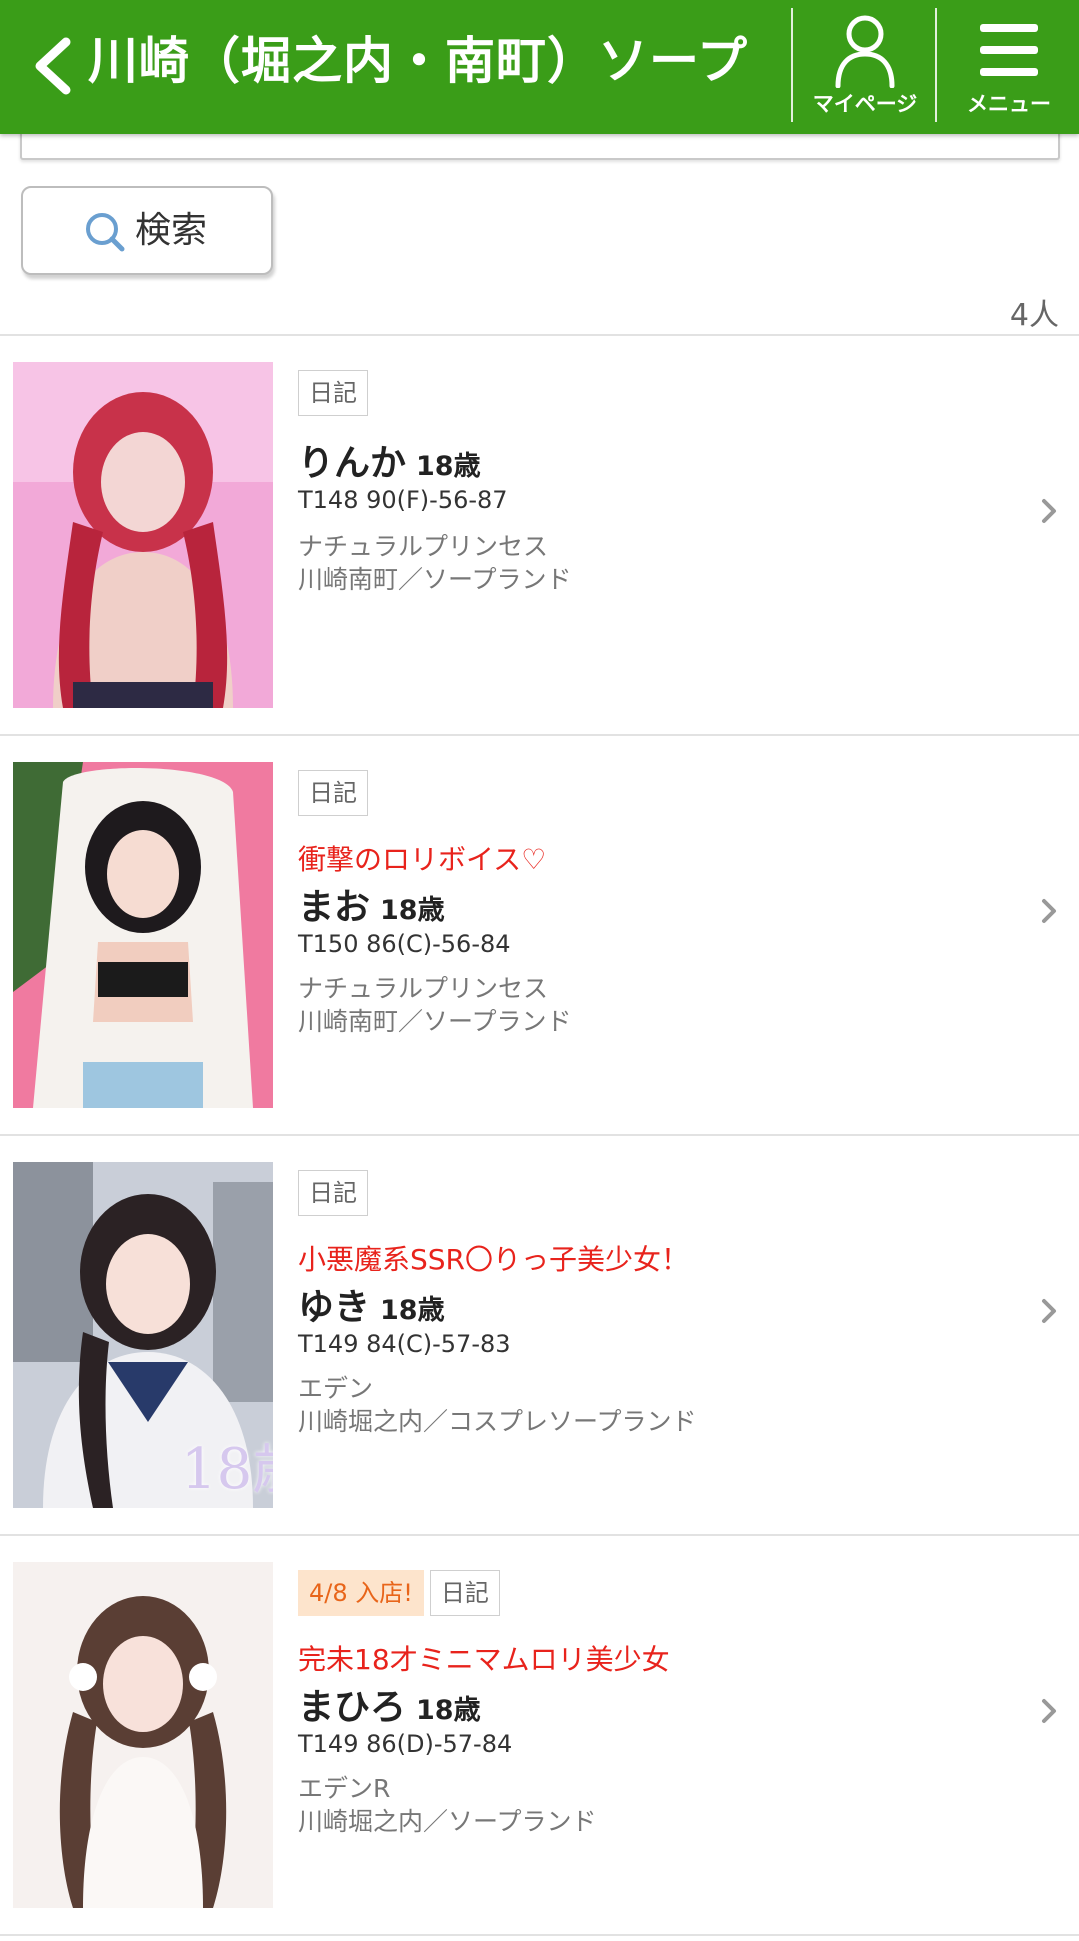  I want to click on back-button, so click(52, 66).